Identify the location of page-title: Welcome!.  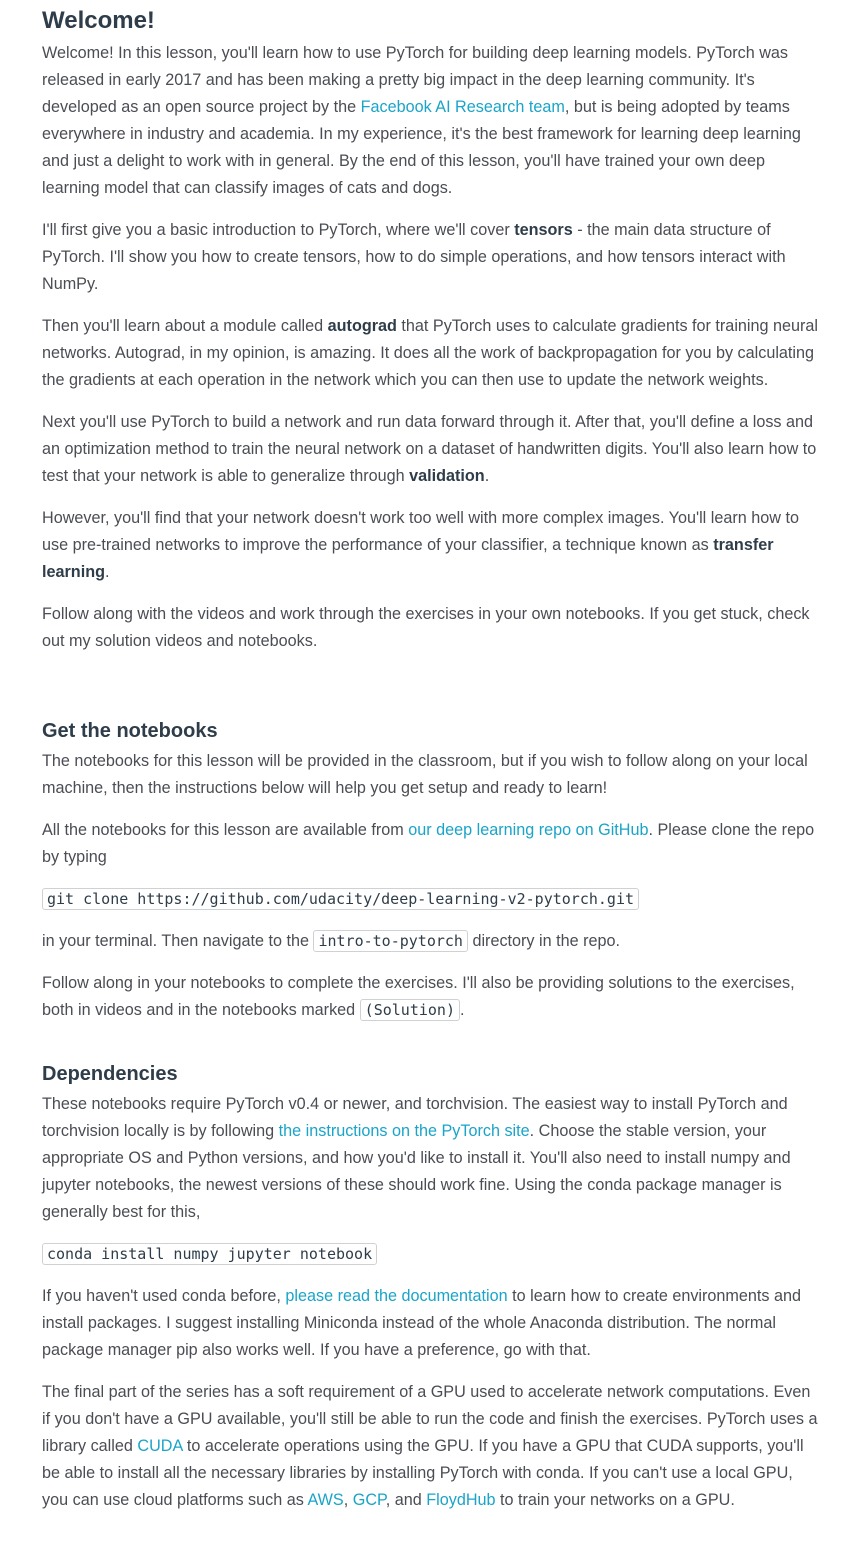
(98, 20).